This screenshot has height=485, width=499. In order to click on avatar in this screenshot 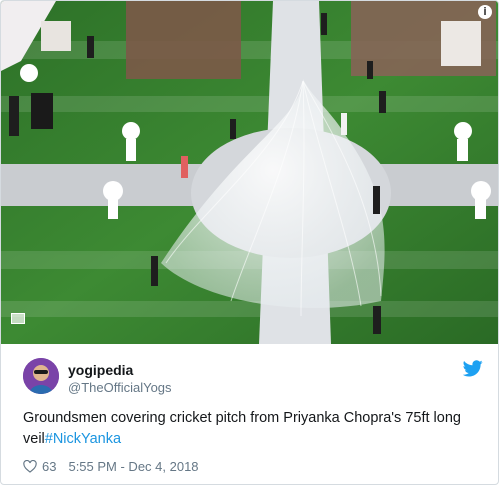, I will do `click(41, 376)`.